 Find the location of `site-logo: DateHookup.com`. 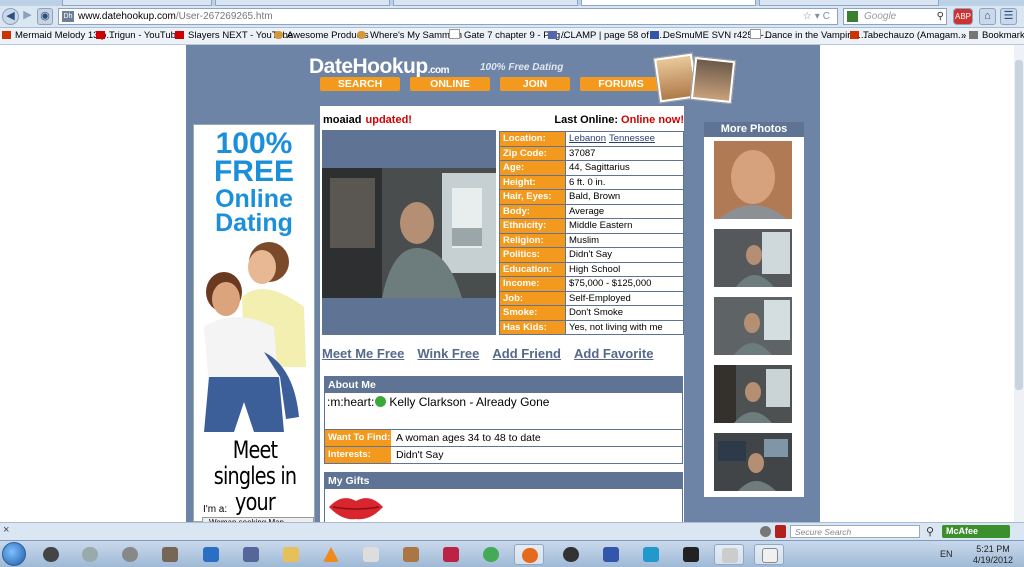

site-logo: DateHookup.com is located at coordinates (379, 67).